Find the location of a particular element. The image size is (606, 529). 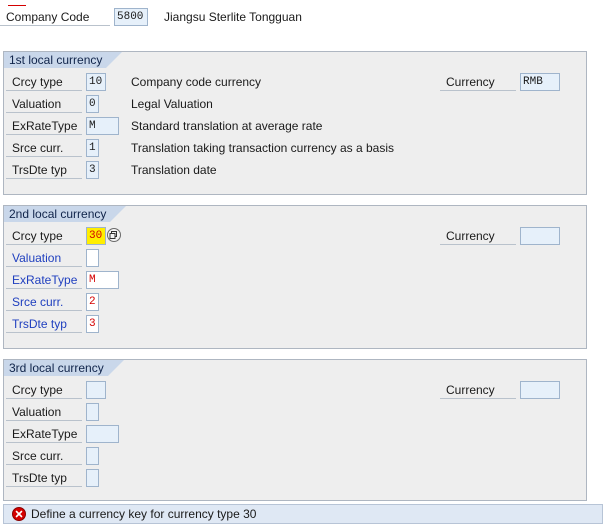

crcy-type-field: 30 is located at coordinates (96, 236).